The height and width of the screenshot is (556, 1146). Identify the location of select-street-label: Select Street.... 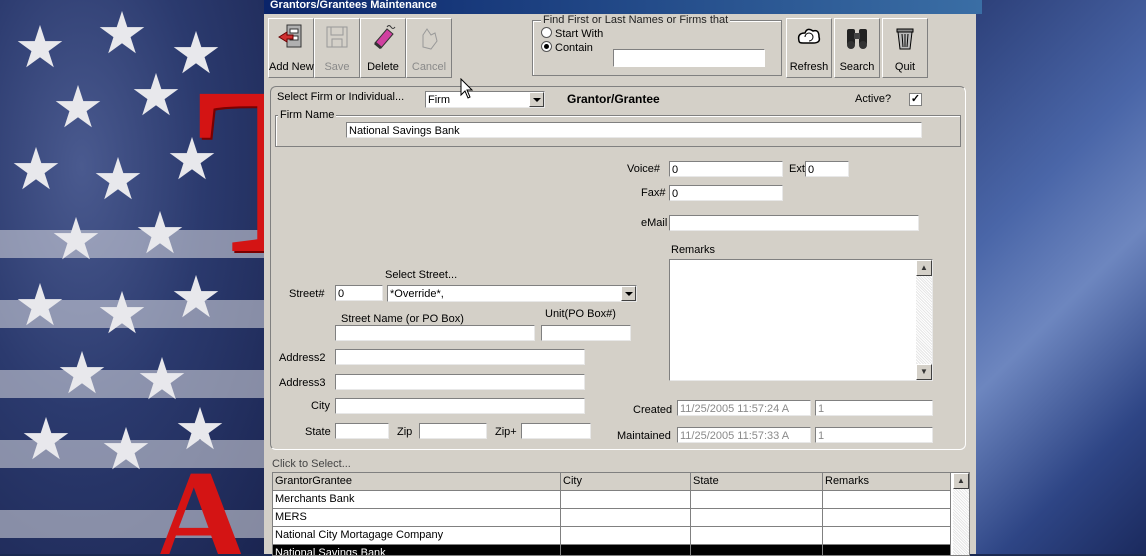
(421, 275).